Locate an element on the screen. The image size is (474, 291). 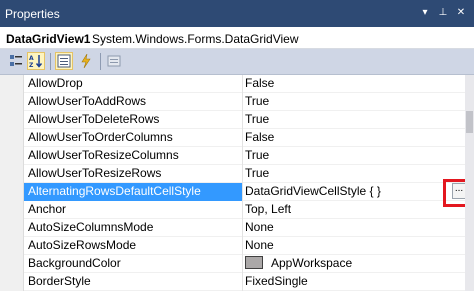
property-name: AllowUserToOrderColumns is located at coordinates (100, 137).